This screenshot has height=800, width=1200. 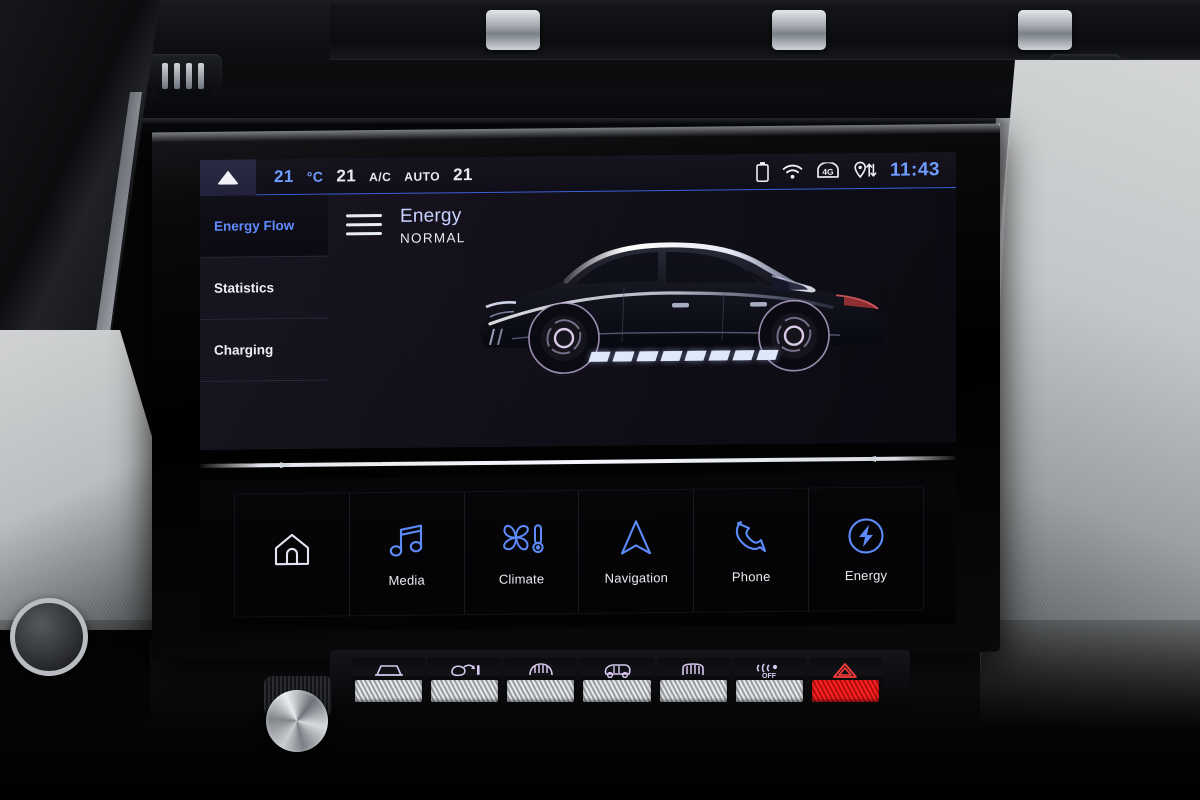 I want to click on sidebar-item-charging: Charging, so click(x=264, y=350).